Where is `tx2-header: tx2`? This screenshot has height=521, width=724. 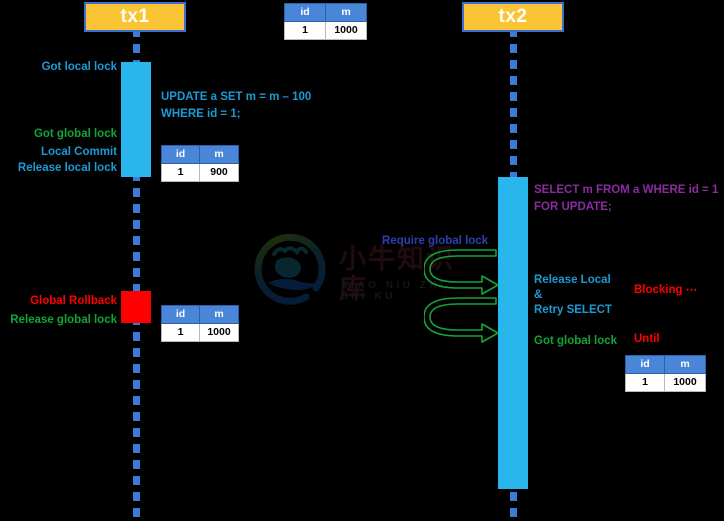
tx2-header: tx2 is located at coordinates (513, 17).